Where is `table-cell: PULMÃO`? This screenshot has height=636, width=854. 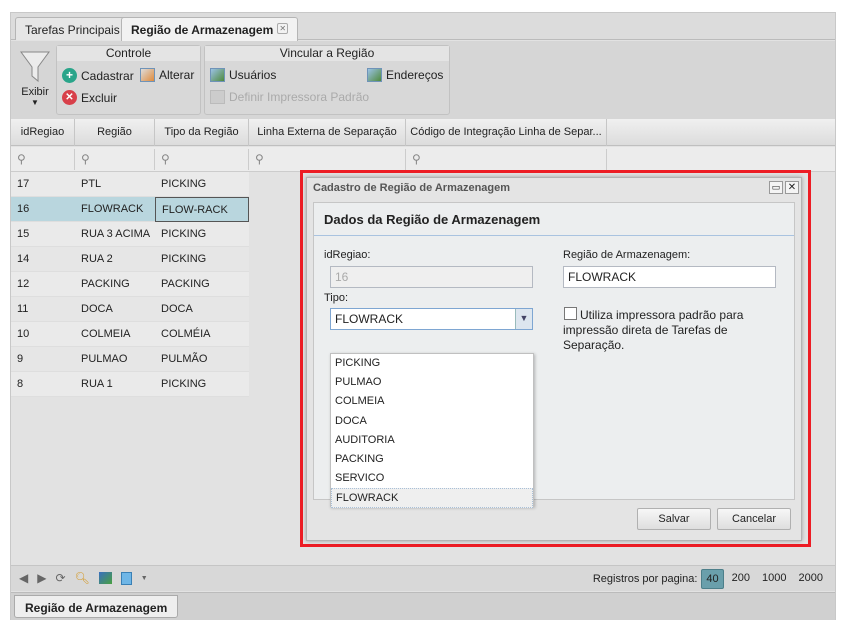
table-cell: PULMÃO is located at coordinates (184, 359).